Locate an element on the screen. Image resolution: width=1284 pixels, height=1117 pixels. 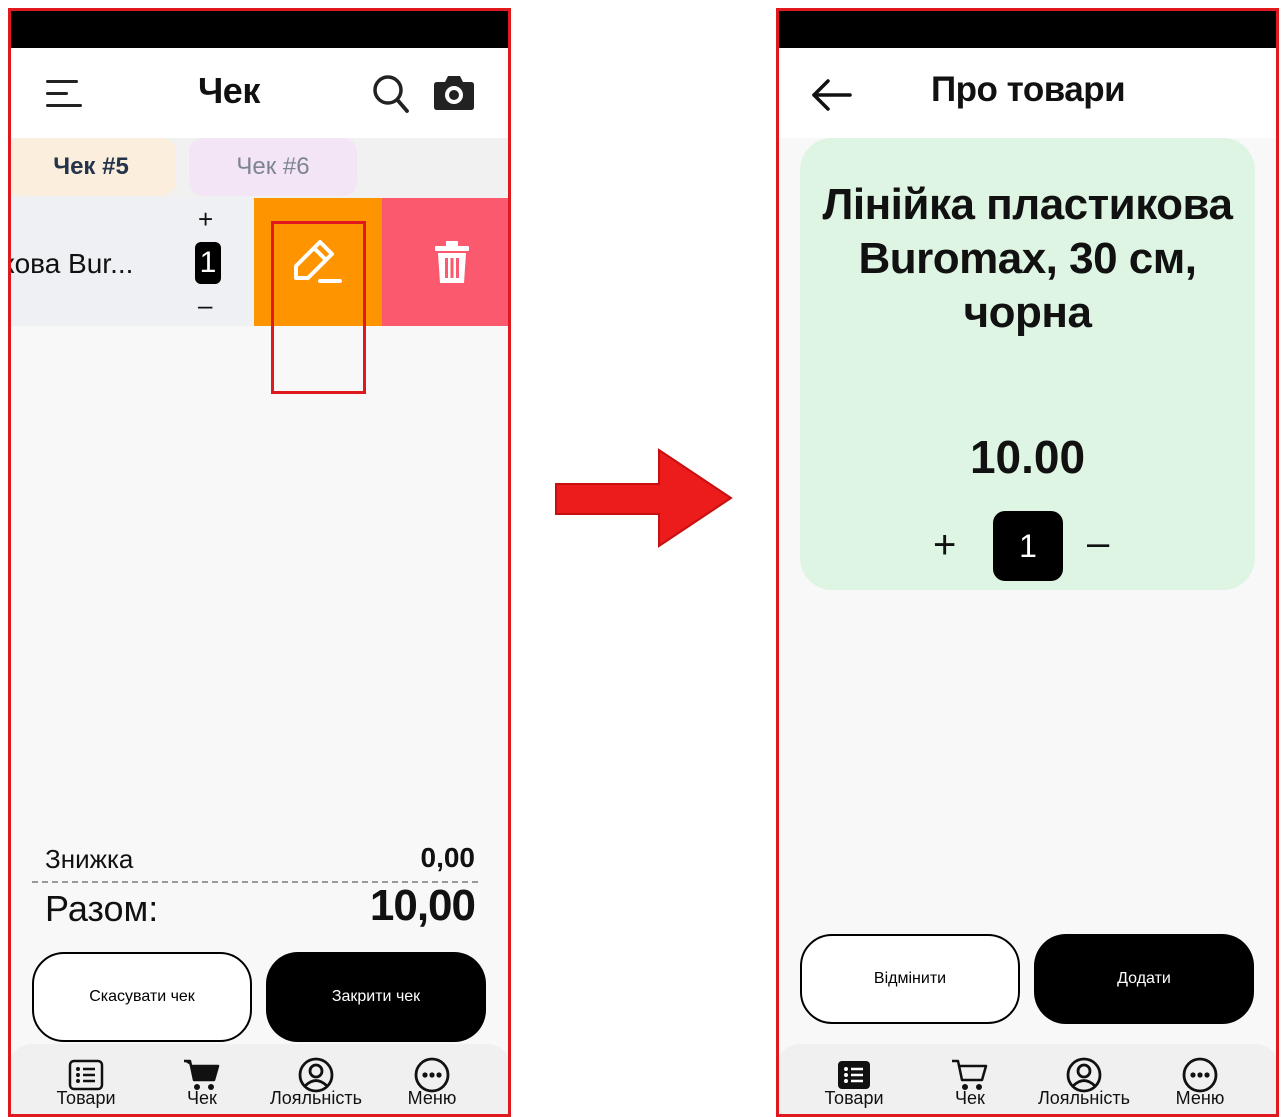
app-bar: Про товари is located at coordinates (1027, 93).